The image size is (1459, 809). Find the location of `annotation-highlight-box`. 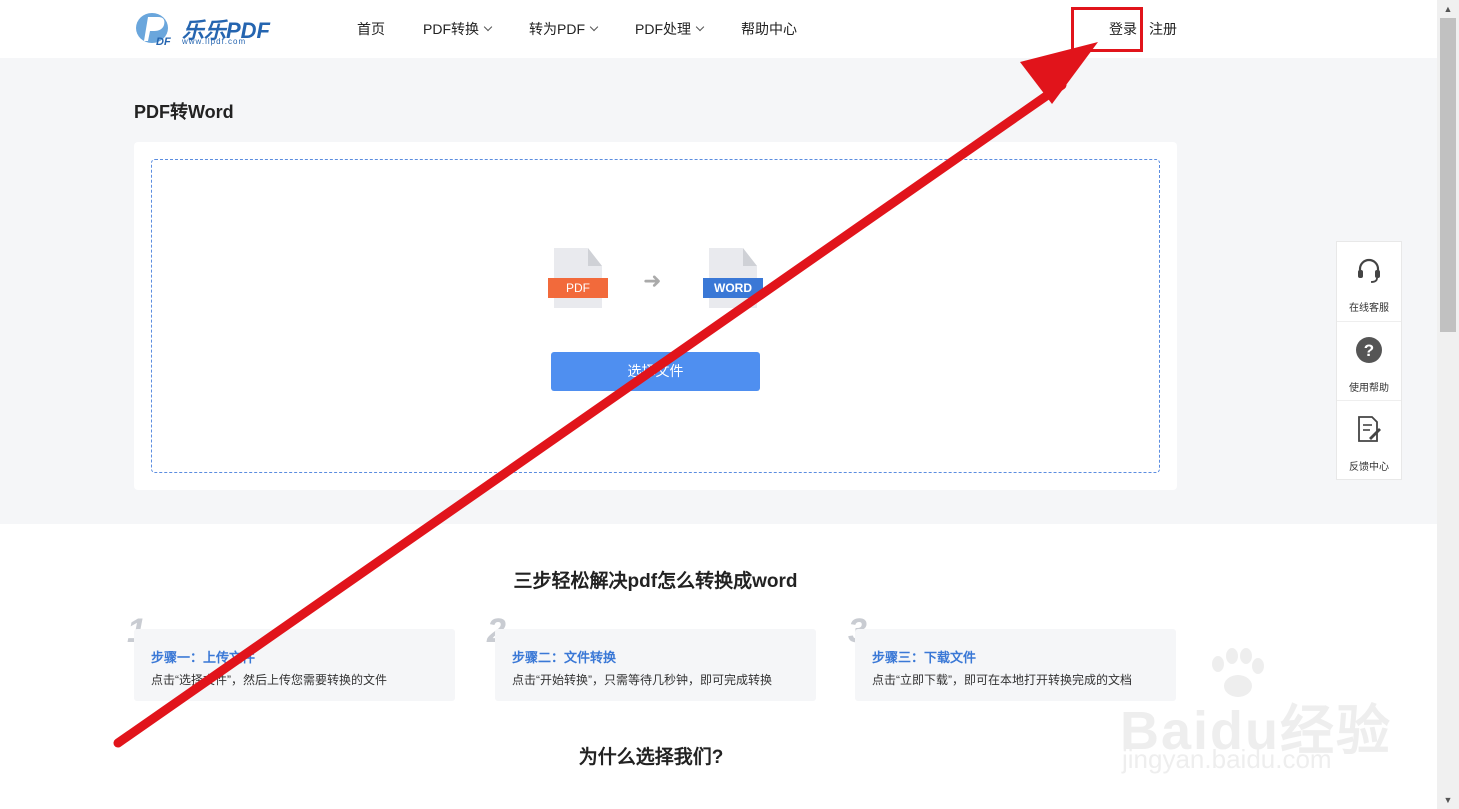

annotation-highlight-box is located at coordinates (1107, 29).